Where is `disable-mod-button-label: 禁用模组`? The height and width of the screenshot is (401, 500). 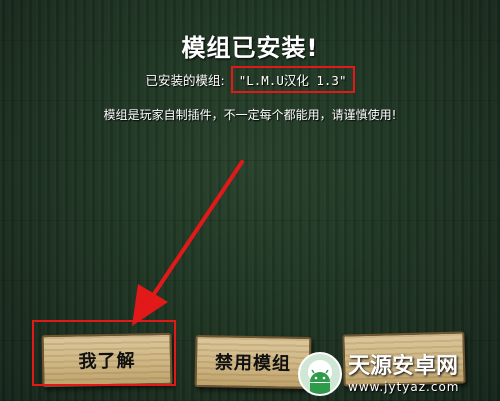 disable-mod-button-label: 禁用模组 is located at coordinates (253, 363).